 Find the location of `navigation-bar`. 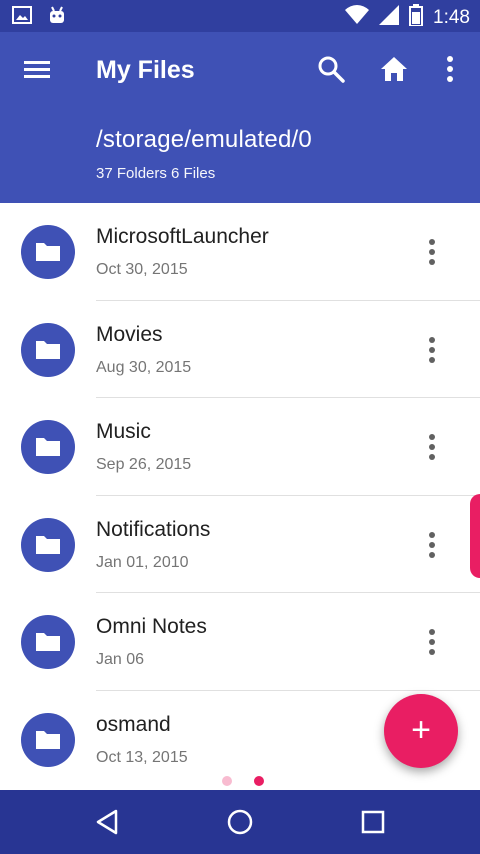

navigation-bar is located at coordinates (240, 822).